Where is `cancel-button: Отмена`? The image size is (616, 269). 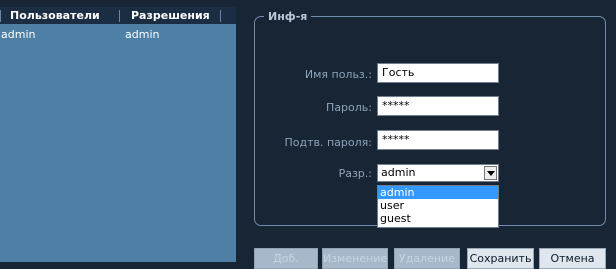
cancel-button: Отмена is located at coordinates (572, 258).